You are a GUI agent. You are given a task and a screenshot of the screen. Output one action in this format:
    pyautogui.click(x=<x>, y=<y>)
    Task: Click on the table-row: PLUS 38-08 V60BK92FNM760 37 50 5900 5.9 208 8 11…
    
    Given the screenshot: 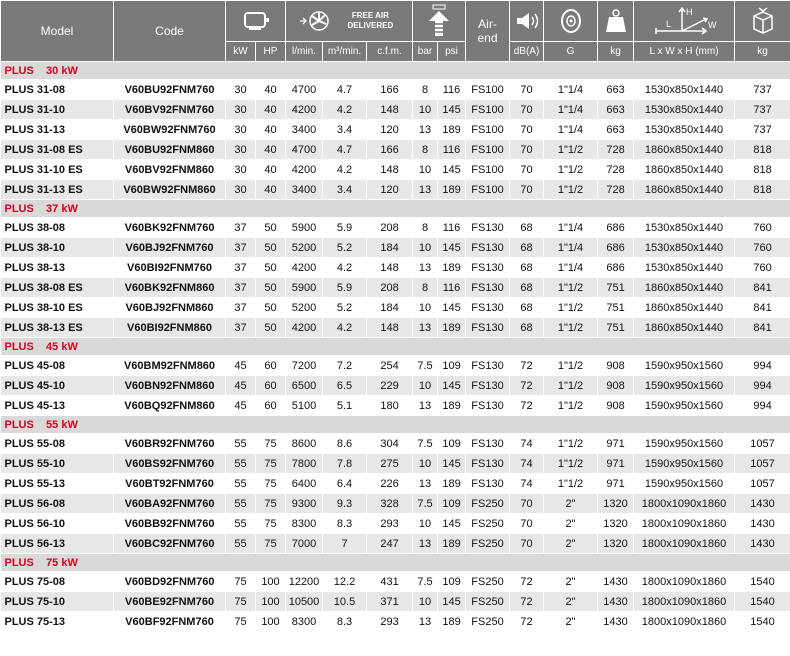 What is the action you would take?
    pyautogui.click(x=395, y=227)
    